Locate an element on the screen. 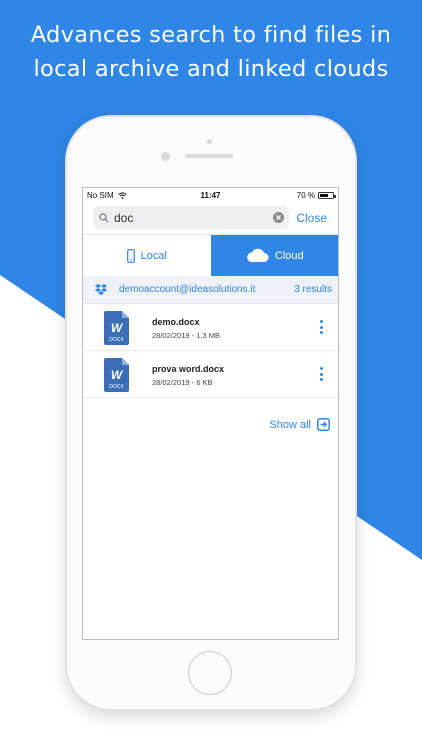 The width and height of the screenshot is (422, 750). headline-line-1: Advances search to find files in is located at coordinates (211, 35).